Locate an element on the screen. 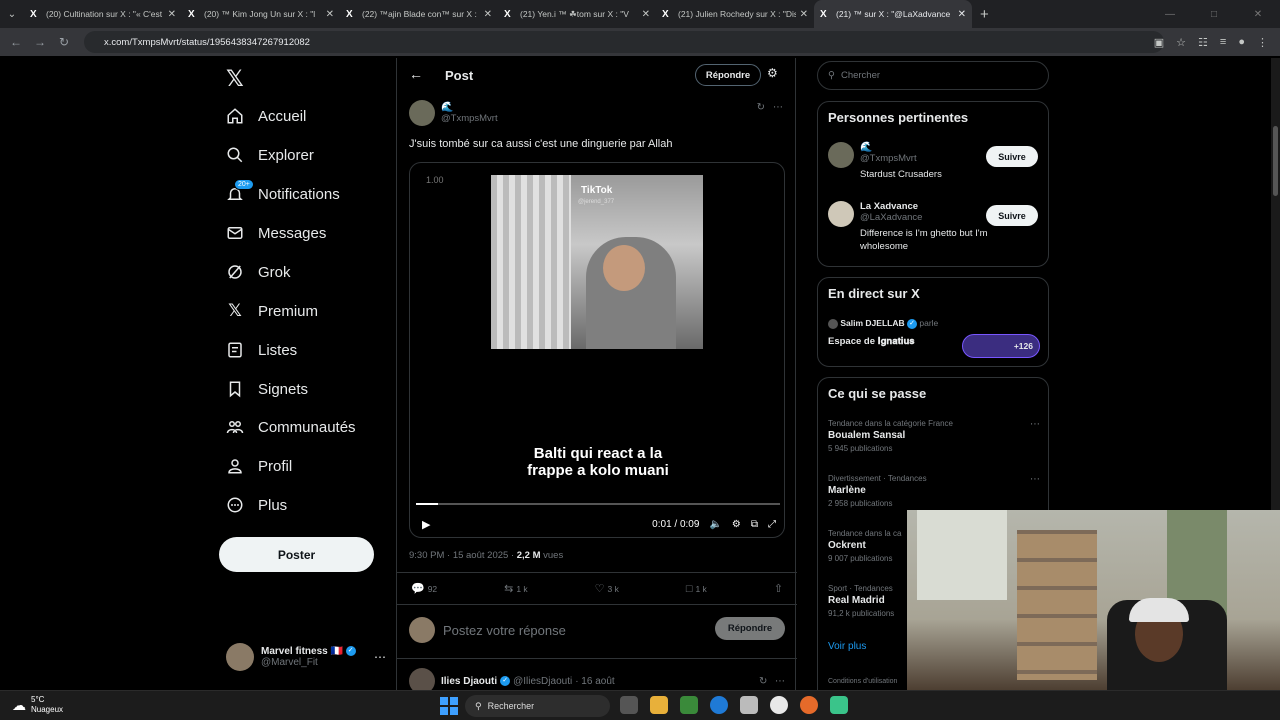 The height and width of the screenshot is (720, 1280). reply-header-label: Répondre is located at coordinates (728, 75).